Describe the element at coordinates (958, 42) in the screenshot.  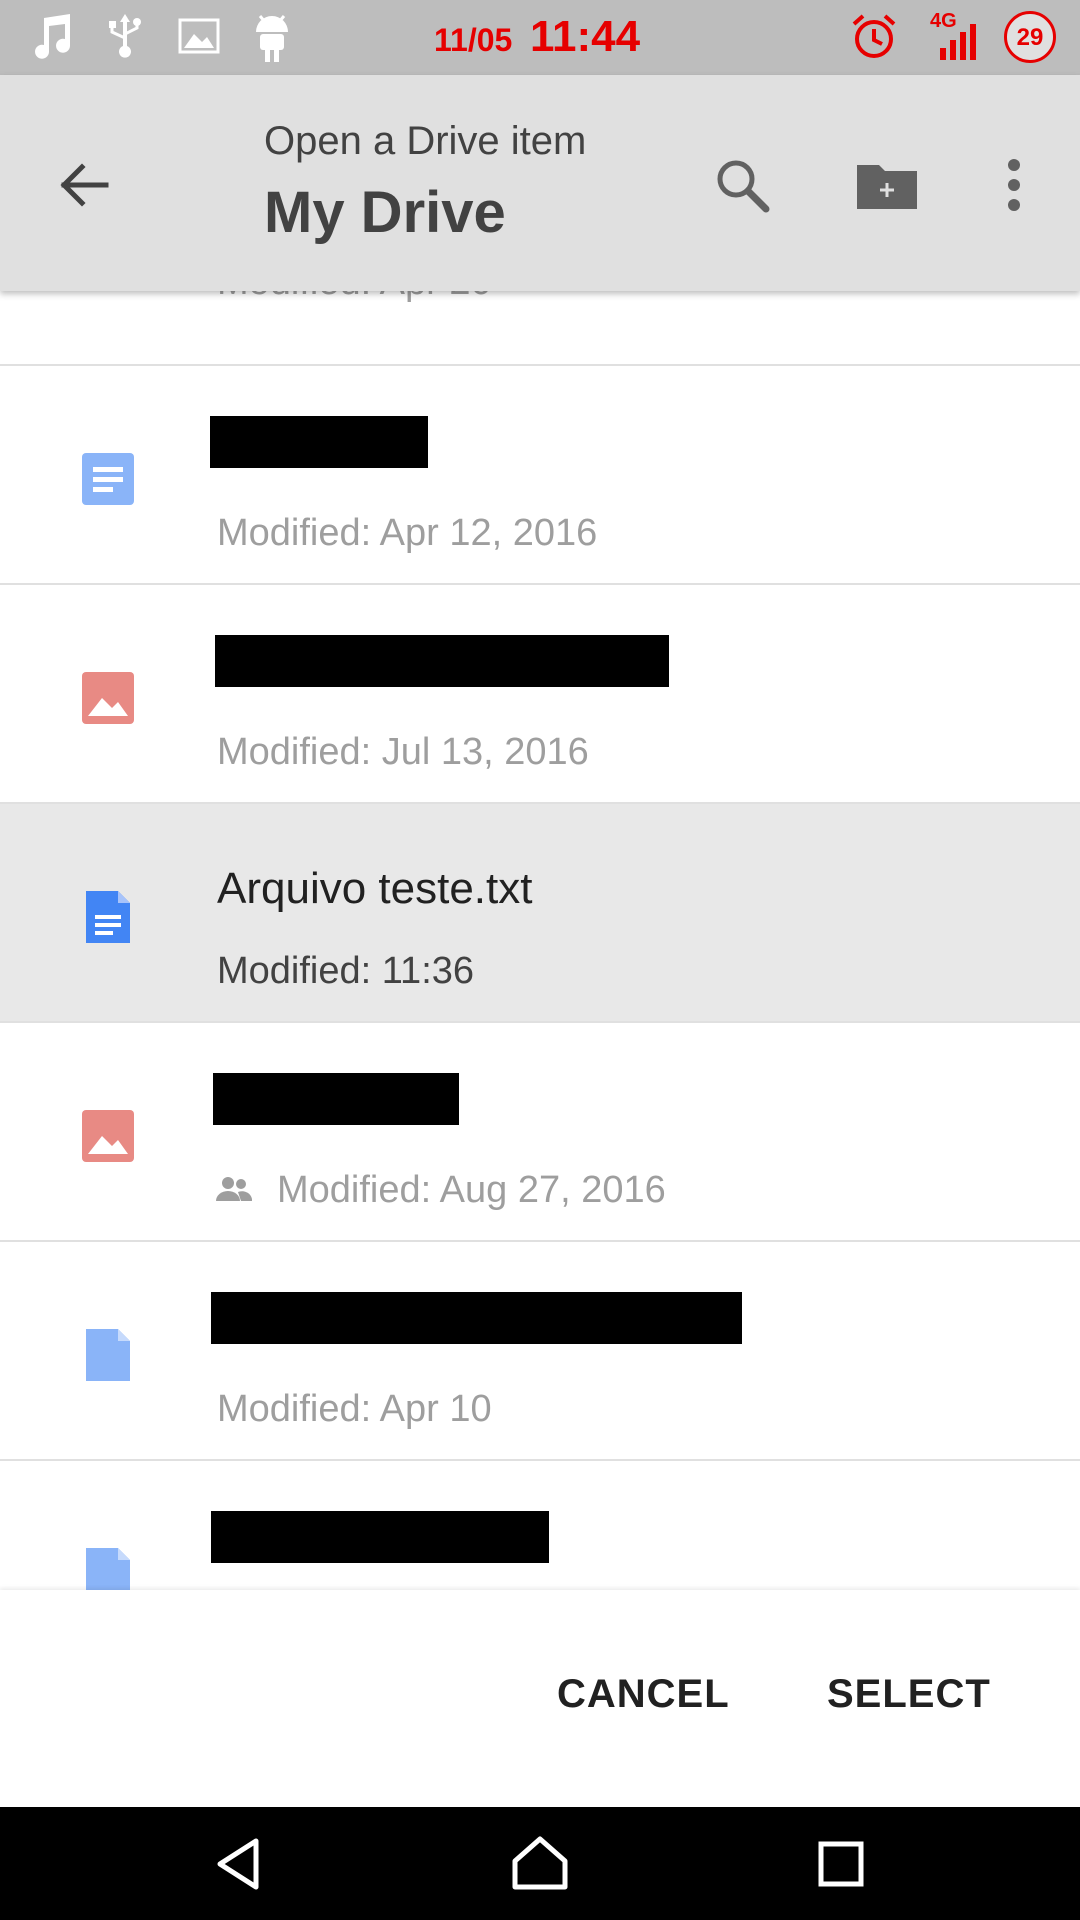
I see `signal-icon` at that location.